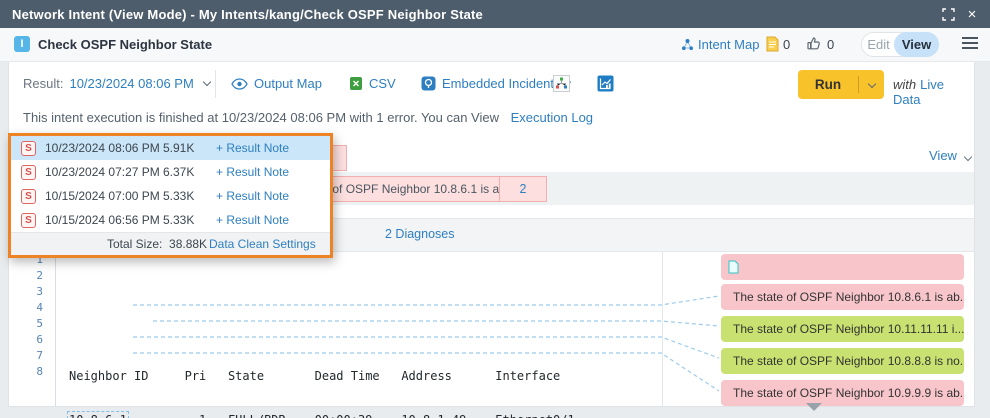 The width and height of the screenshot is (990, 418). What do you see at coordinates (733, 267) in the screenshot?
I see `note-file-icon` at bounding box center [733, 267].